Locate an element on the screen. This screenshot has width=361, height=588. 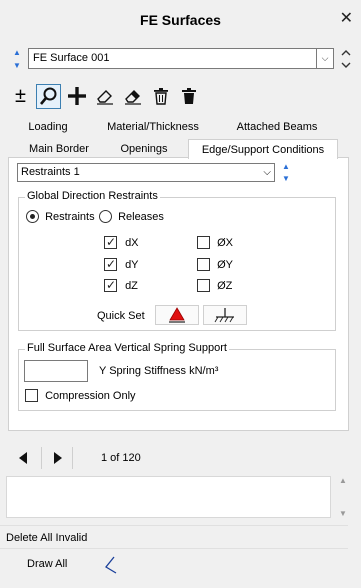
restraint-spinner: ▲ ▼ is located at coordinates (286, 172).